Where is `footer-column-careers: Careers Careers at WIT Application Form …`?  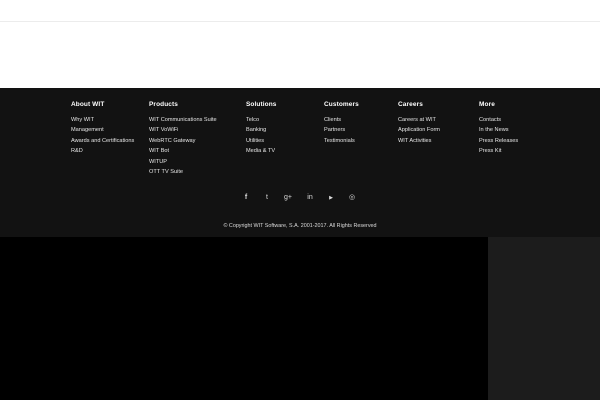
footer-column-careers: Careers Careers at WIT Application Form … is located at coordinates (419, 123).